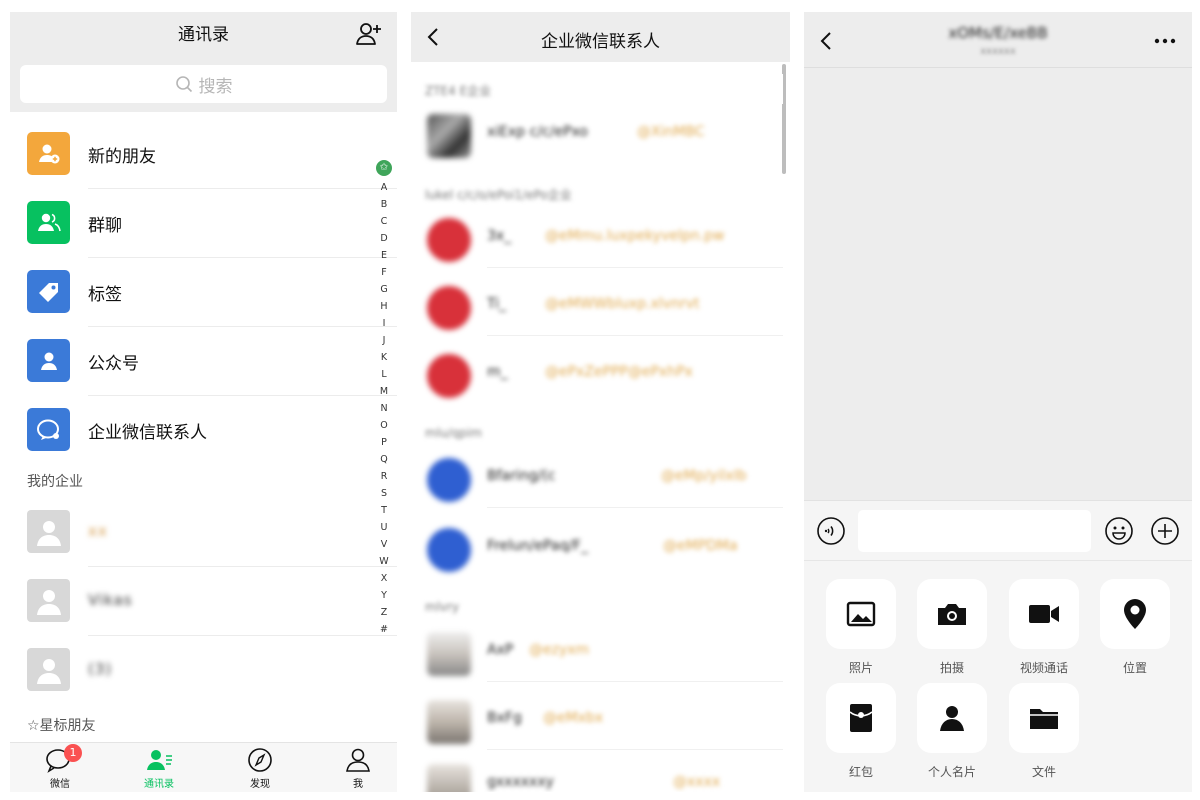 The height and width of the screenshot is (800, 1200). I want to click on alphabet-letter: B, so click(384, 204).